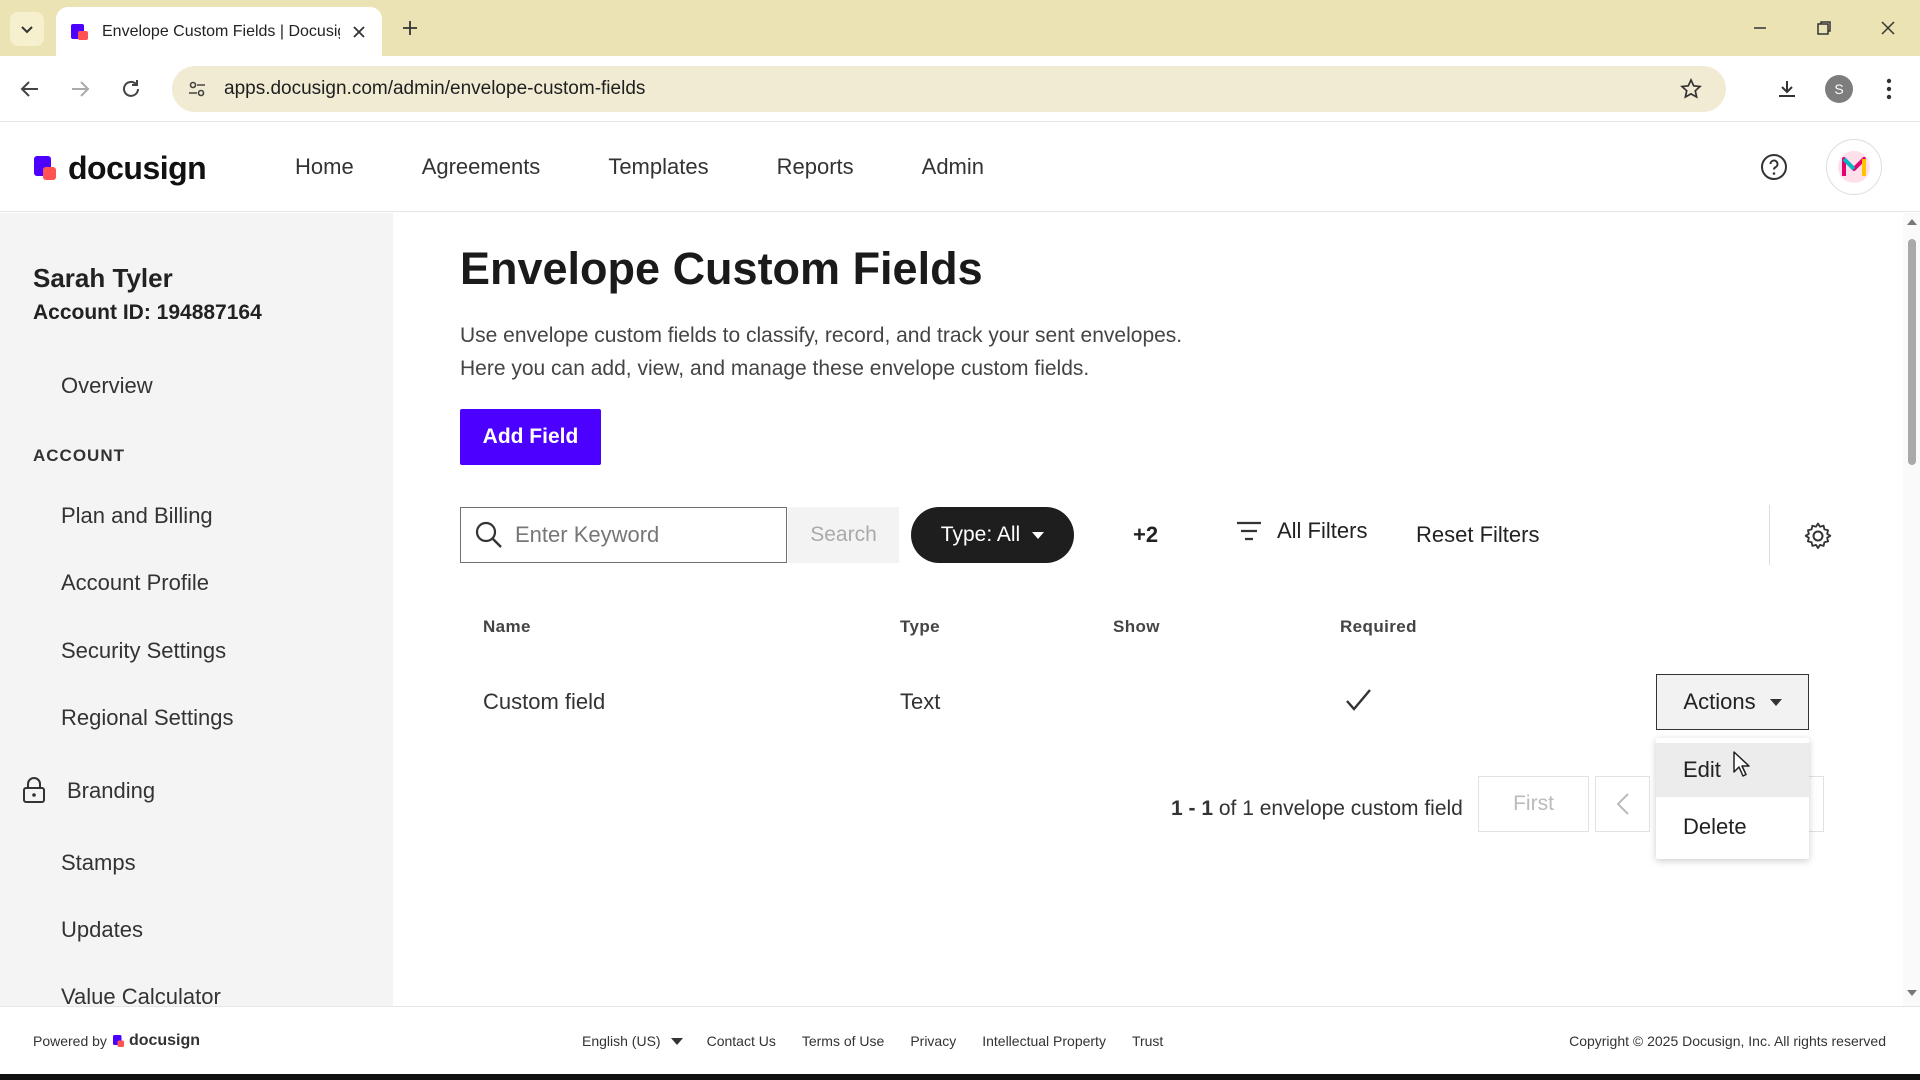 The width and height of the screenshot is (1920, 1080). I want to click on footer-link-privacy: Privacy, so click(933, 1041).